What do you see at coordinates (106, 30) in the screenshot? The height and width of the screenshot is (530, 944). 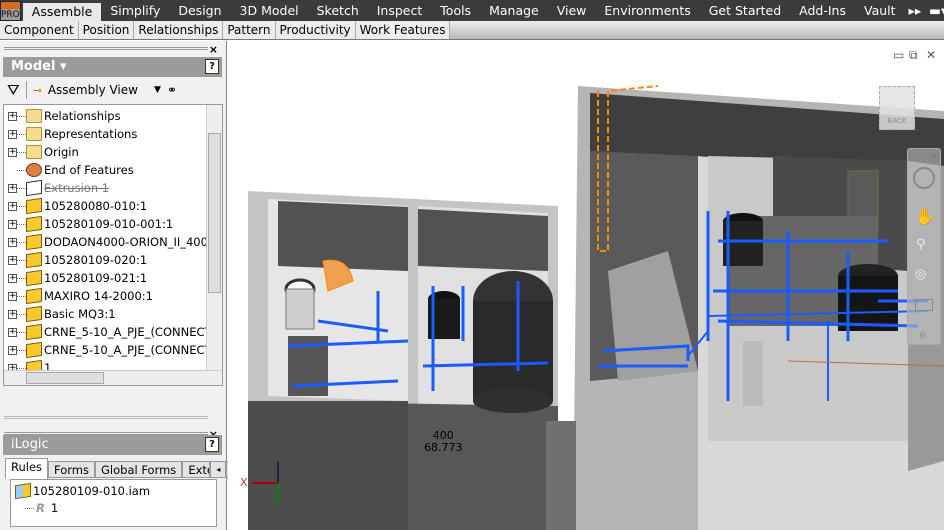 I see `panel-position: Position` at bounding box center [106, 30].